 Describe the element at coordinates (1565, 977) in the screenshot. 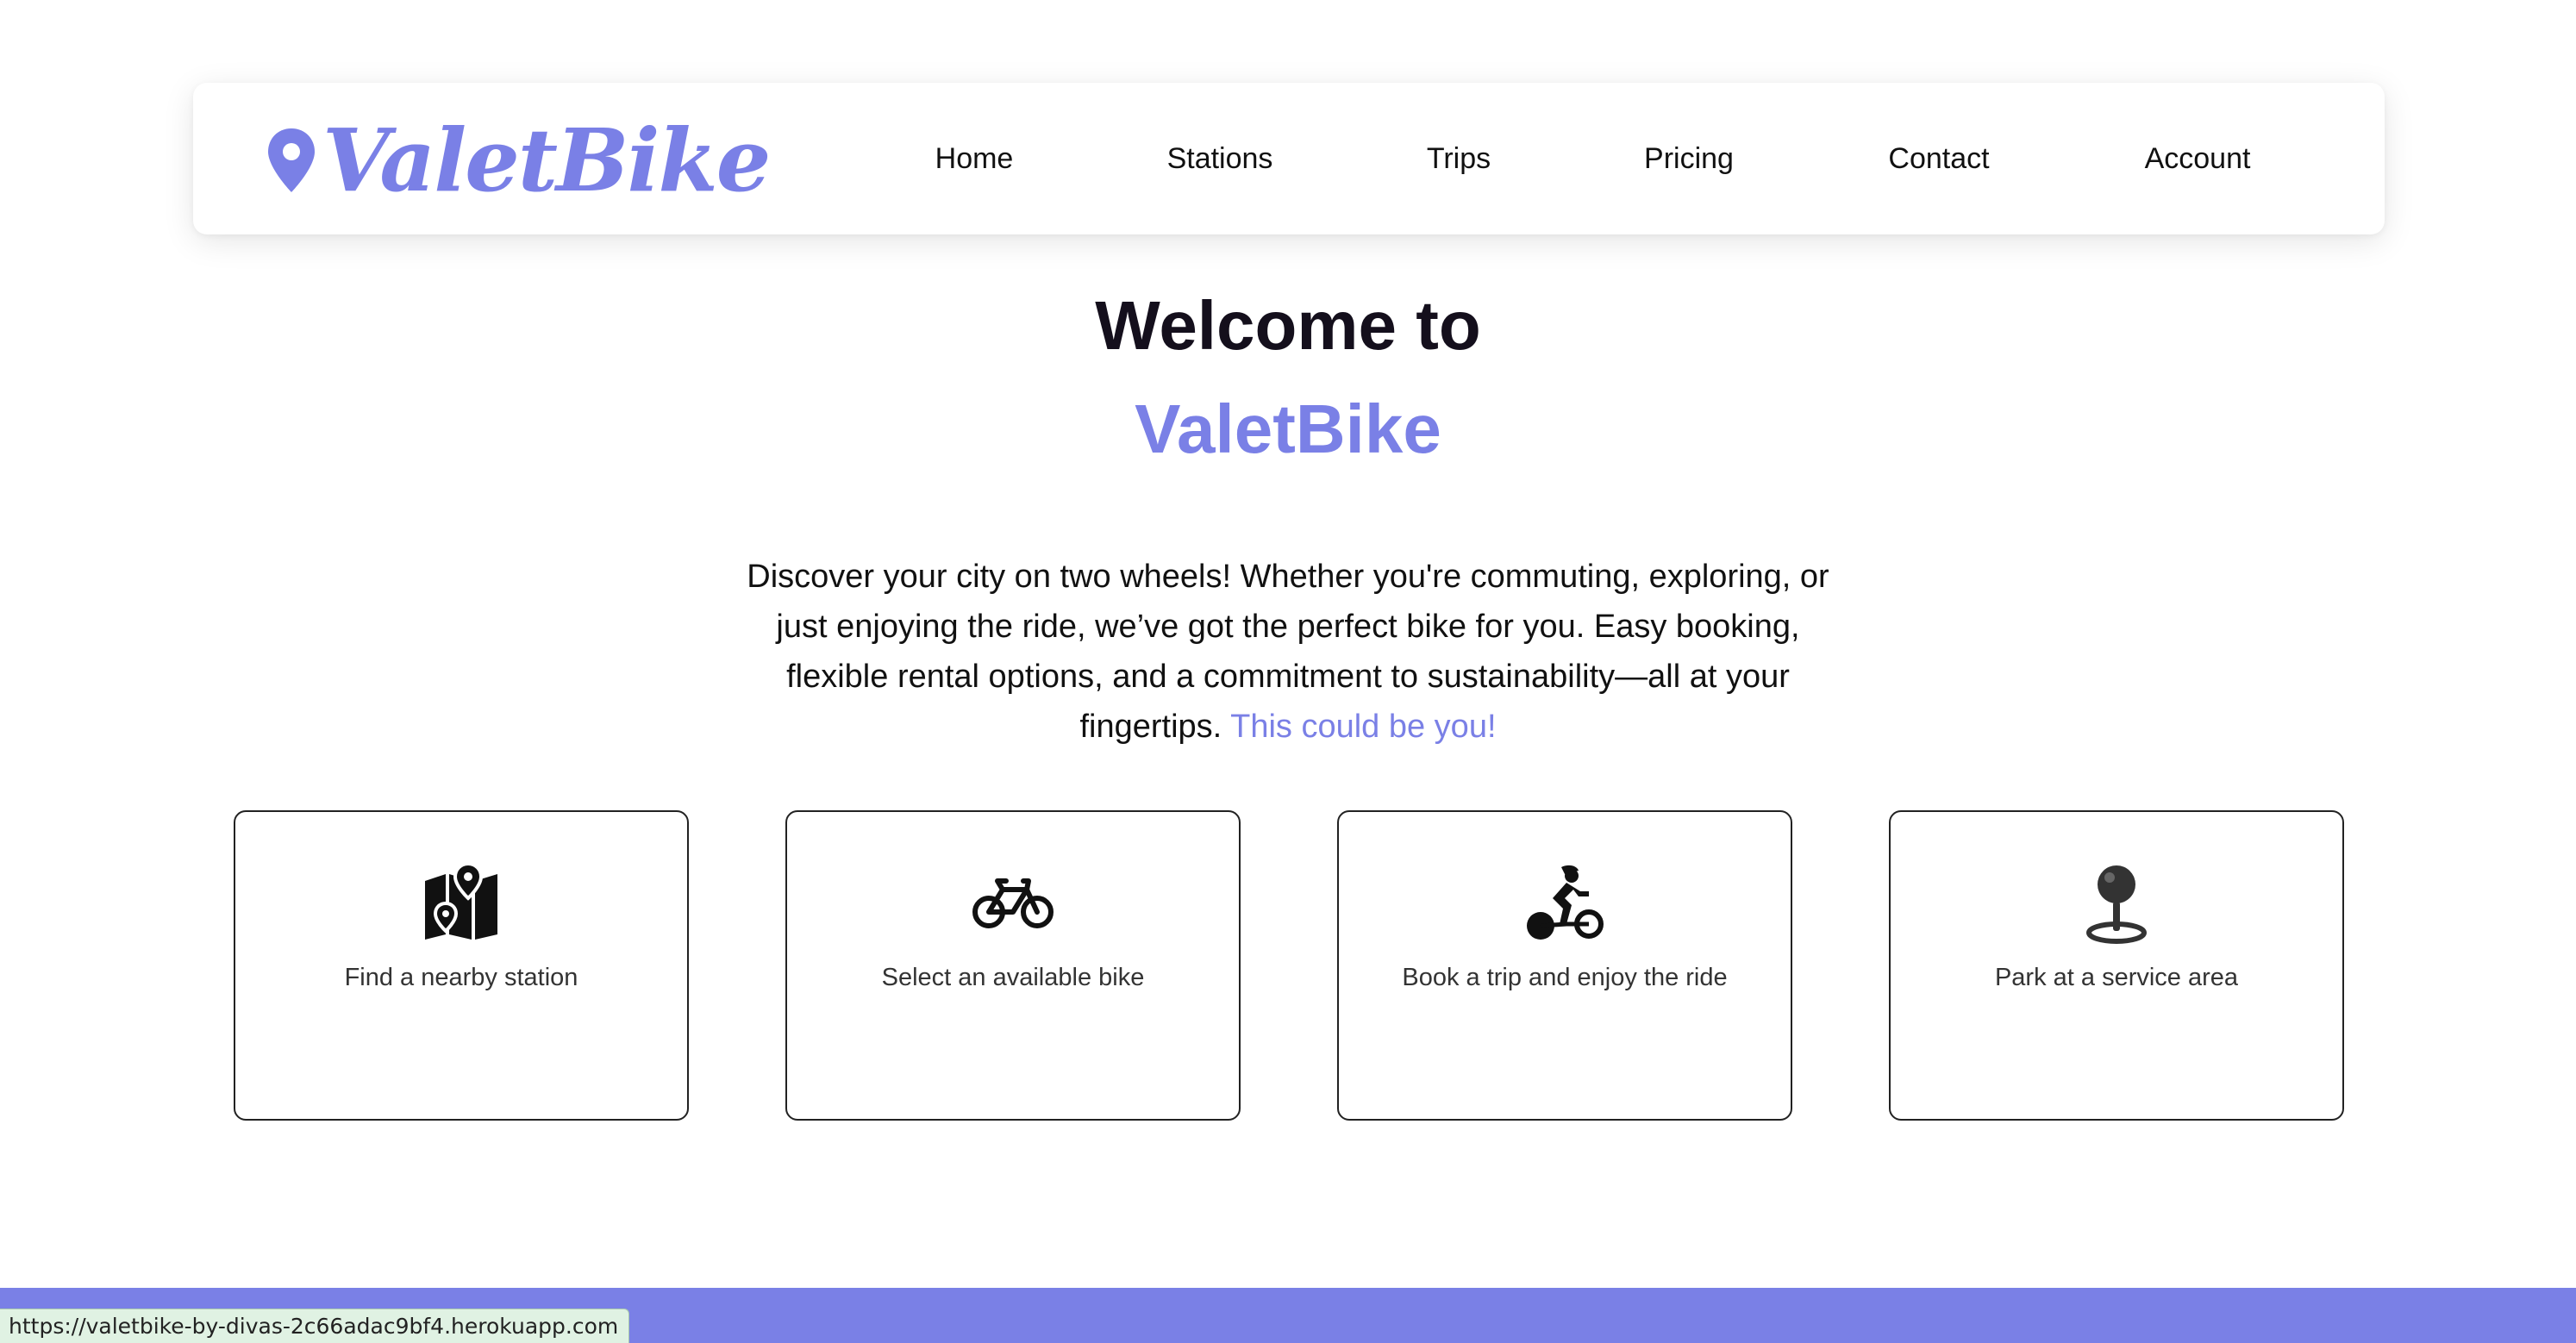

I see `step-label: Book a trip and enjoy the ride` at that location.